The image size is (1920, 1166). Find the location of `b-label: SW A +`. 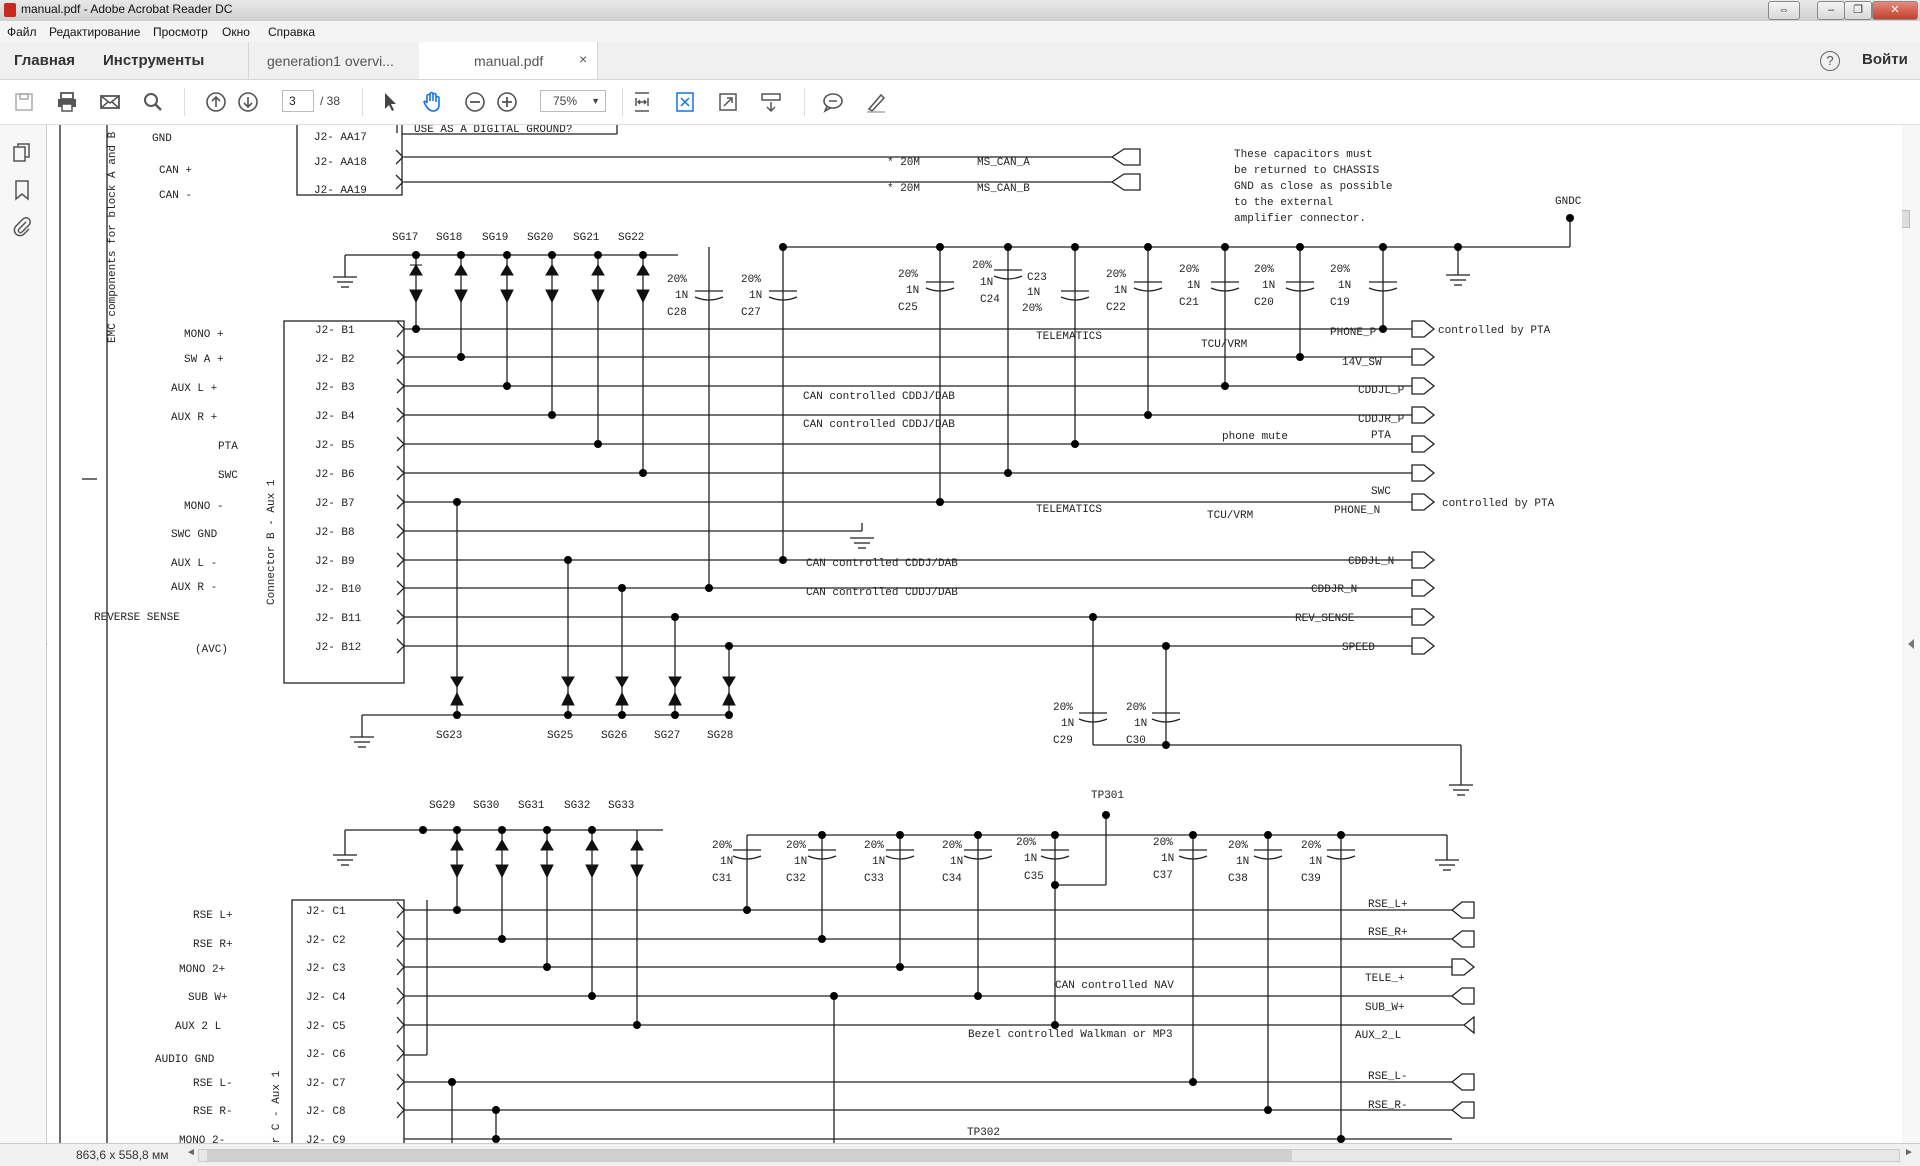

b-label: SW A + is located at coordinates (204, 360).